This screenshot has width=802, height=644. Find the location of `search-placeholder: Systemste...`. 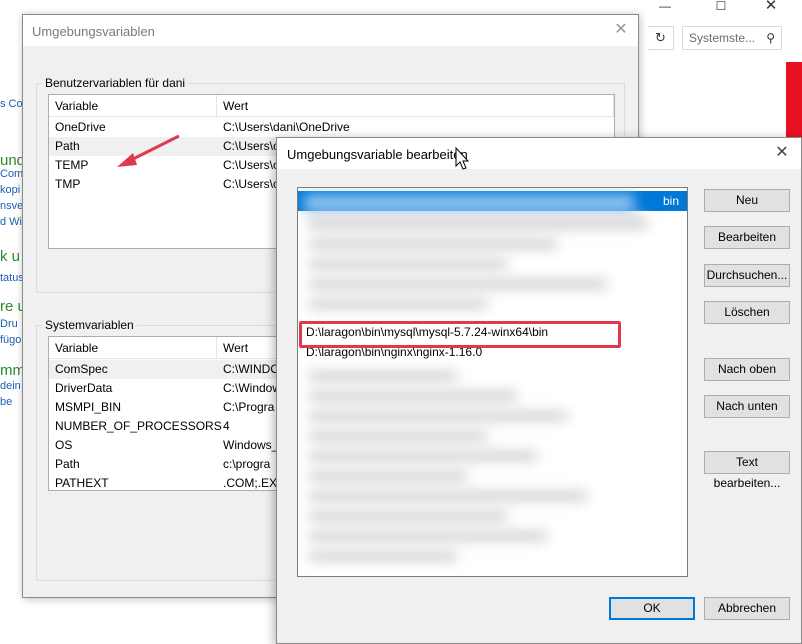

search-placeholder: Systemste... is located at coordinates (722, 38).